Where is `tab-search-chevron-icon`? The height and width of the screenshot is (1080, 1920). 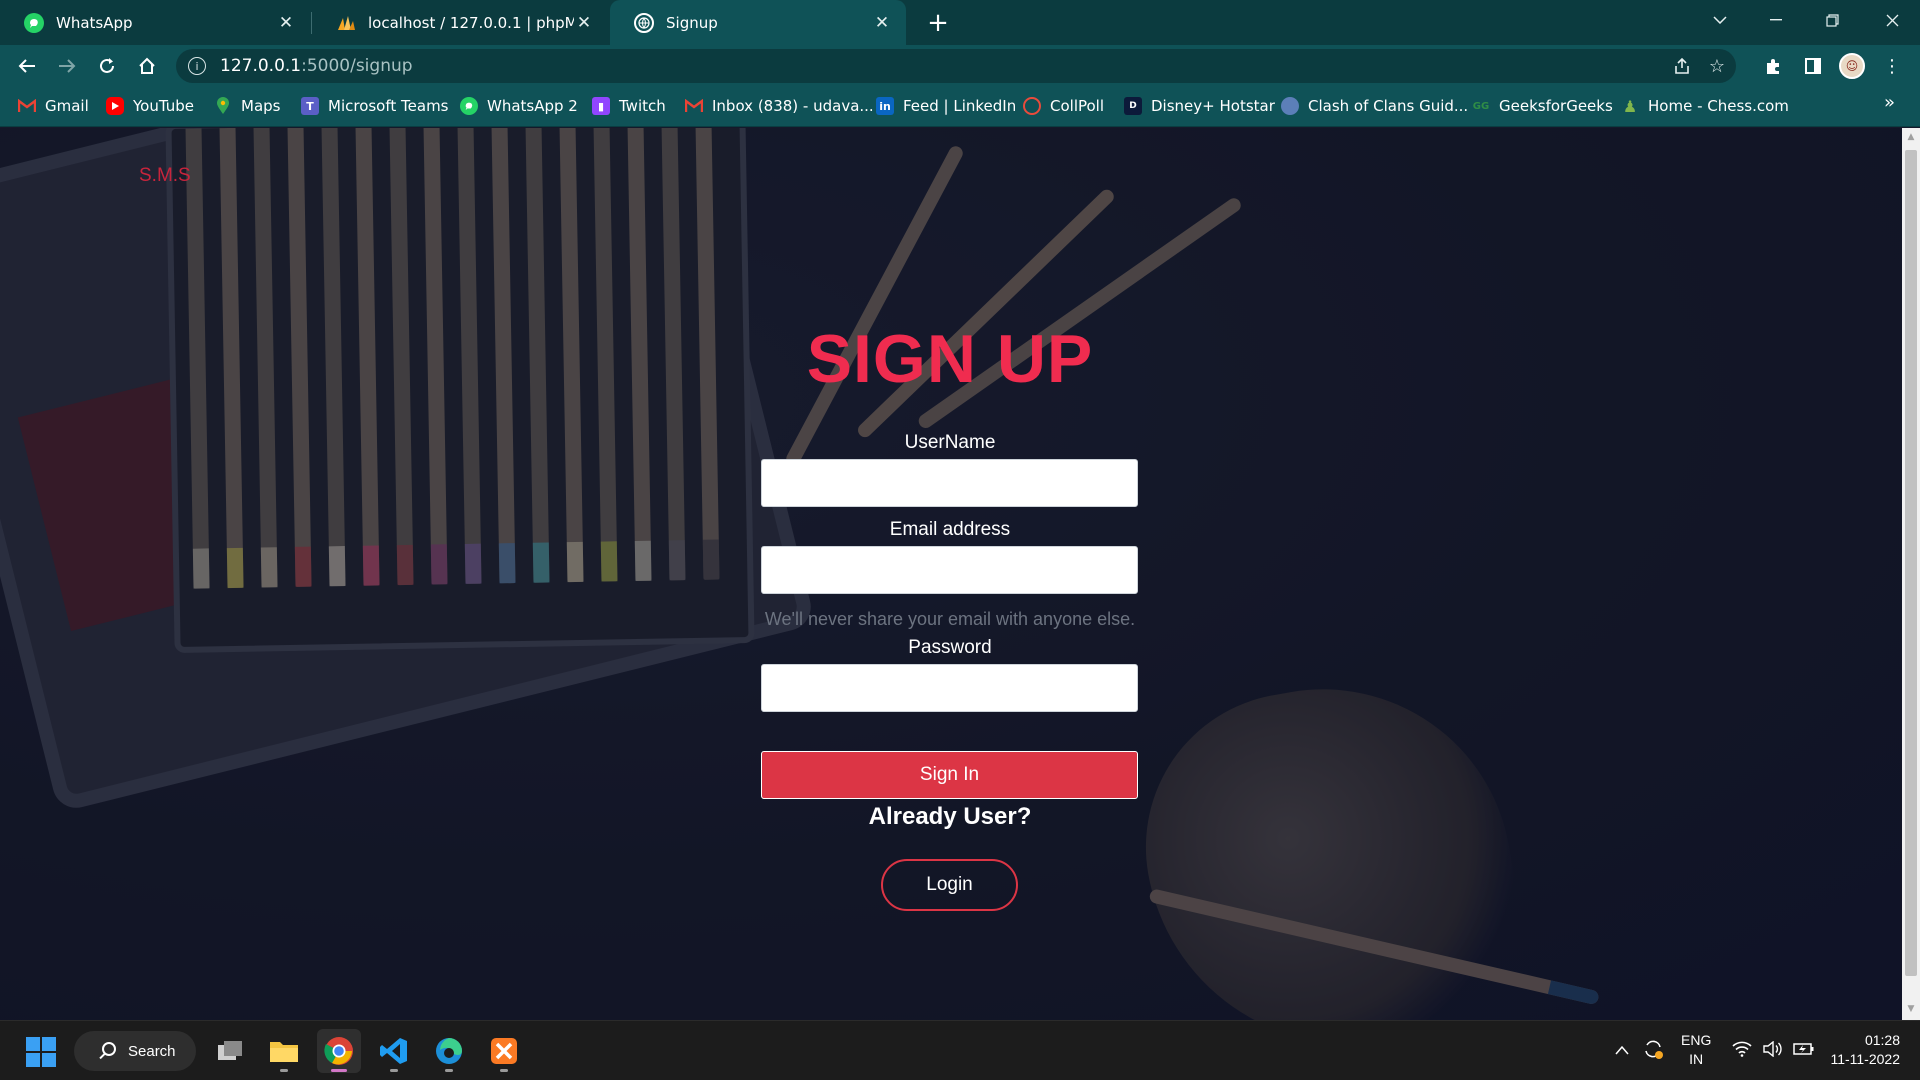 tab-search-chevron-icon is located at coordinates (1720, 20).